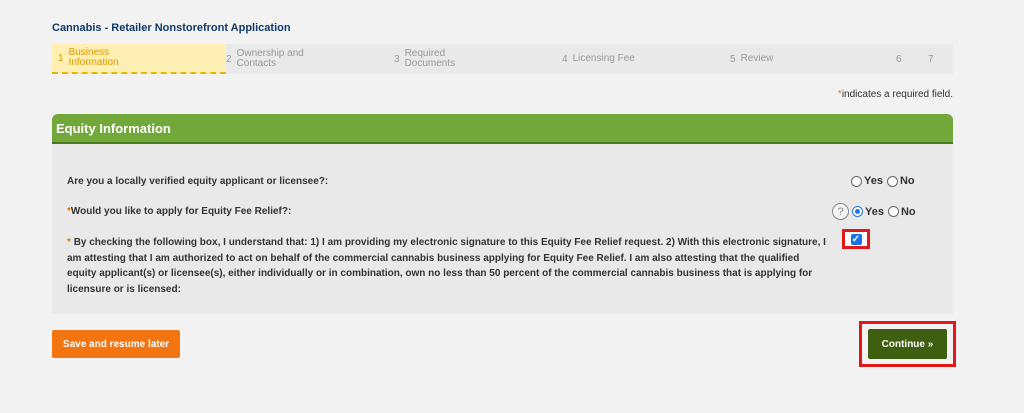 The image size is (1024, 413). I want to click on equity-applicant-no-option: No, so click(900, 181).